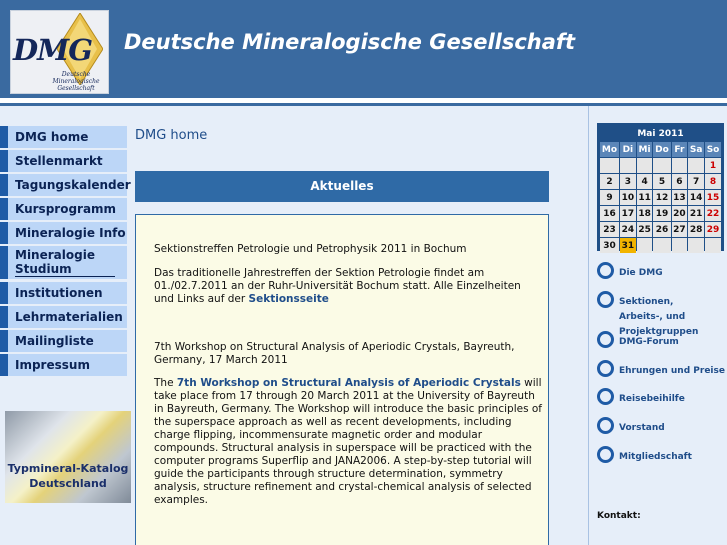  Describe the element at coordinates (713, 197) in the screenshot. I see `calendar-day: 15` at that location.